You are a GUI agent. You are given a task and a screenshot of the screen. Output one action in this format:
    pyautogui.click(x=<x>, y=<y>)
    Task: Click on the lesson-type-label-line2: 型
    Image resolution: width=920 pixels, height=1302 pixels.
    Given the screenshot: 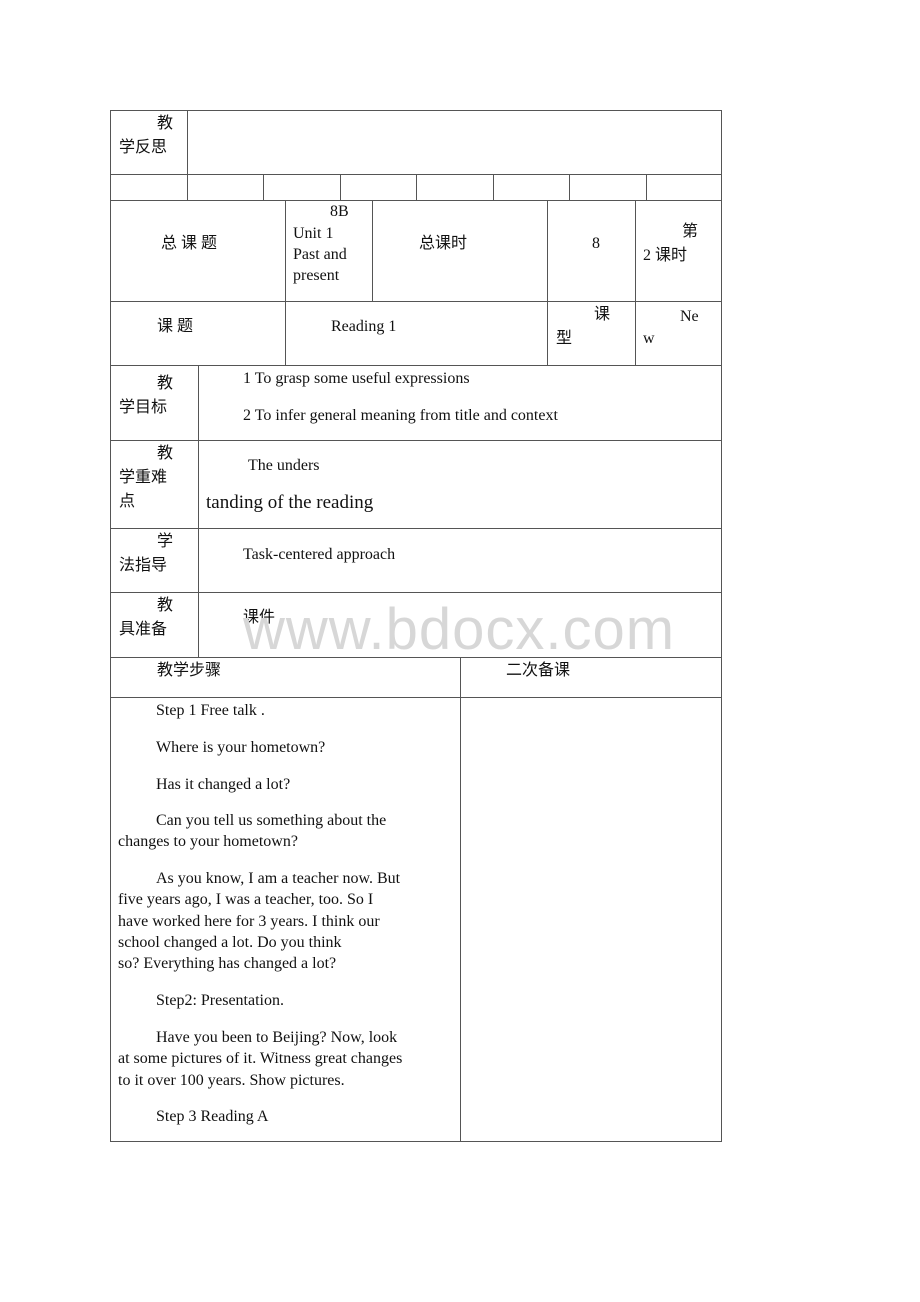 What is the action you would take?
    pyautogui.click(x=564, y=338)
    